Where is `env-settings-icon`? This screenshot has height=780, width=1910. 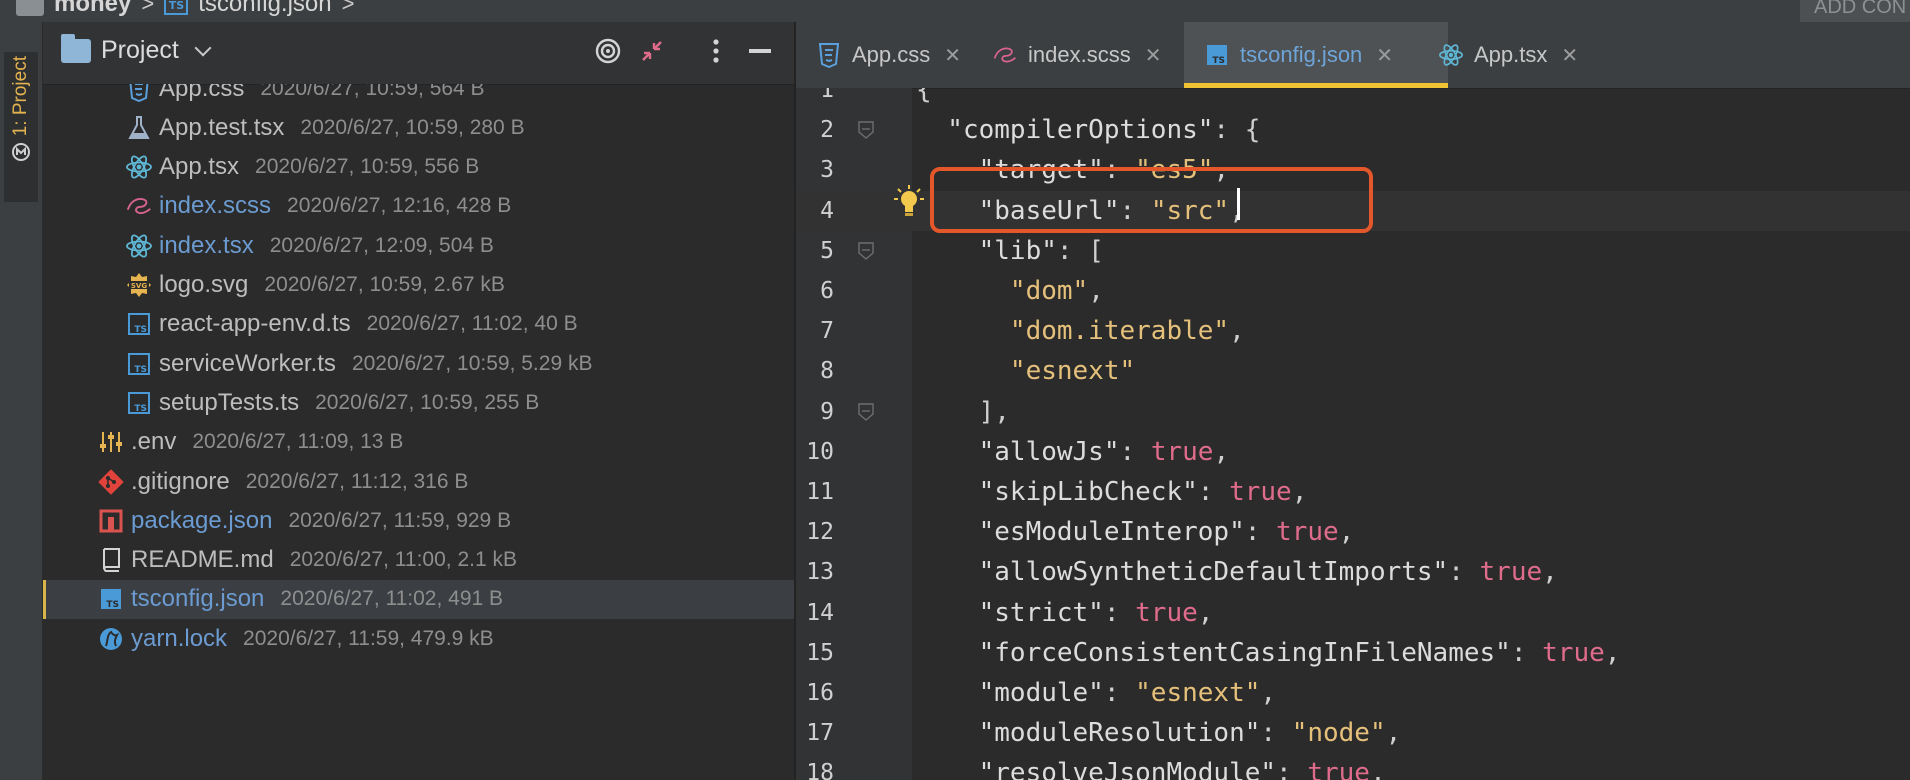 env-settings-icon is located at coordinates (111, 442).